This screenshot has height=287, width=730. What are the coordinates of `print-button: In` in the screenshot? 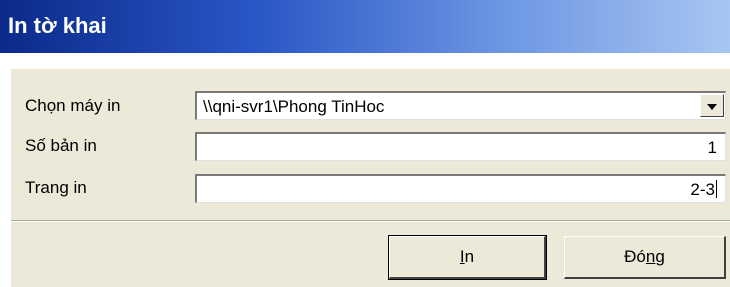 It's located at (467, 257).